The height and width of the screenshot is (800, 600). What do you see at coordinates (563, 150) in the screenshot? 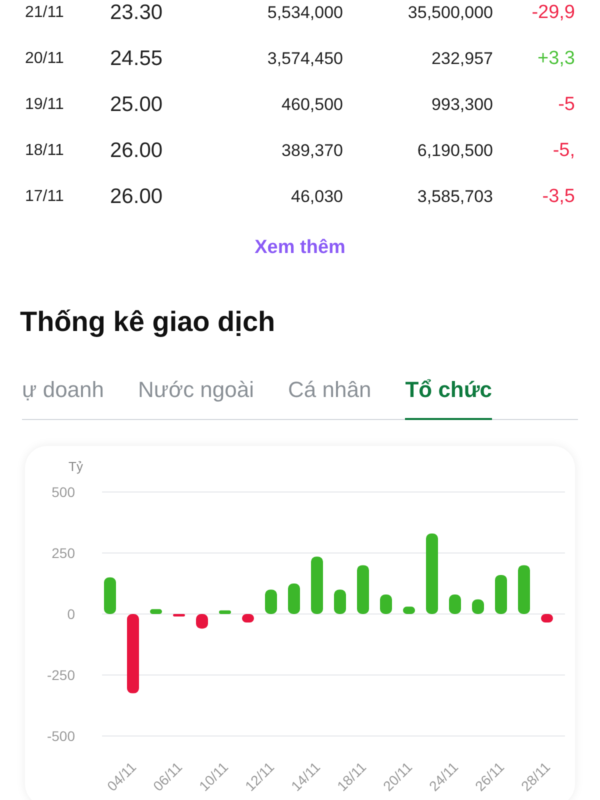
I see `change-cell-text: -5,` at bounding box center [563, 150].